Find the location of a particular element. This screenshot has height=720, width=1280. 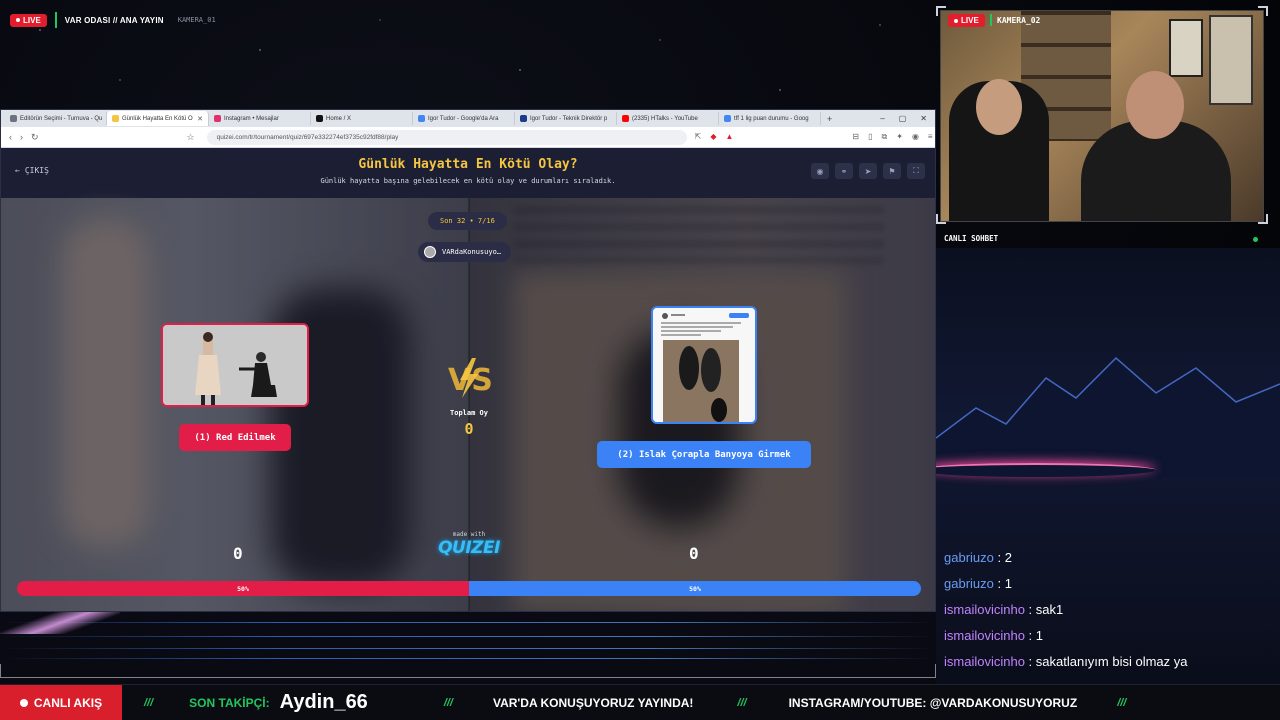

maximize-icon: ▢ is located at coordinates (903, 118).